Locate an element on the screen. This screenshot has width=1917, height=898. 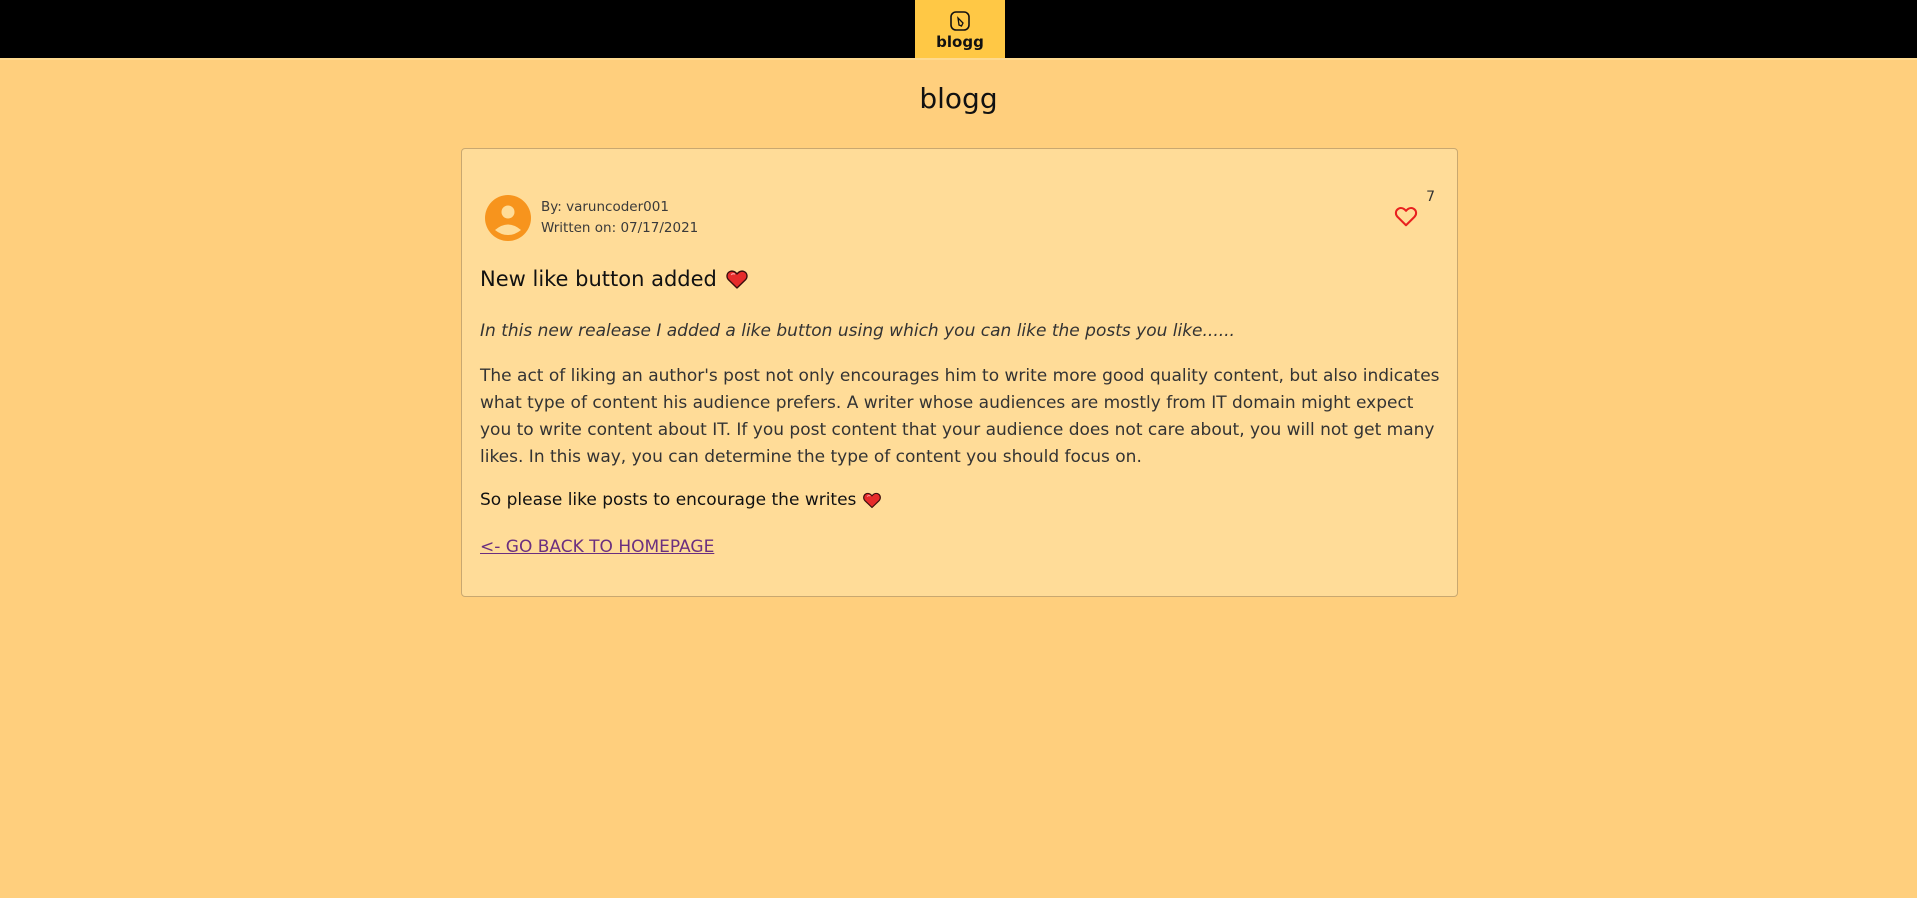
heart-outline-icon is located at coordinates (1406, 216).